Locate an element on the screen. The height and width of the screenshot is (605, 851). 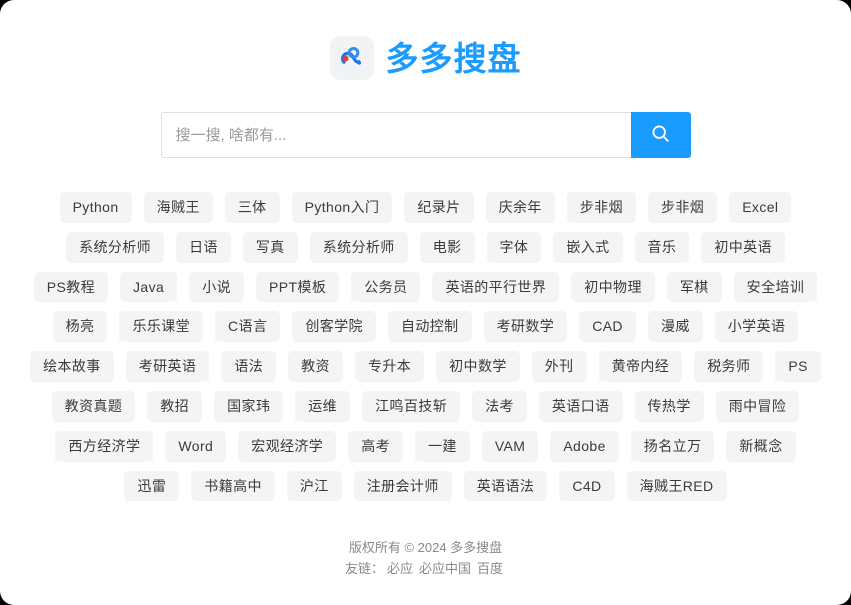
hot-tag: Java is located at coordinates (149, 287).